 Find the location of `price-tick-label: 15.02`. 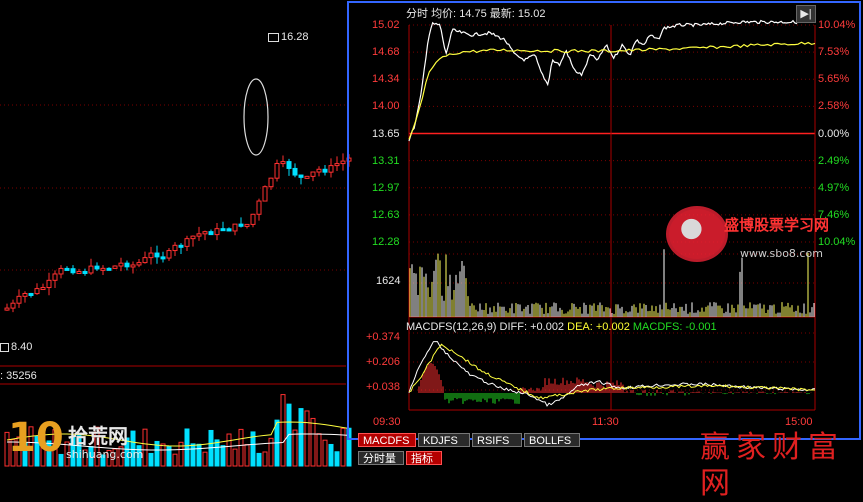

price-tick-label: 15.02 is located at coordinates (386, 25).